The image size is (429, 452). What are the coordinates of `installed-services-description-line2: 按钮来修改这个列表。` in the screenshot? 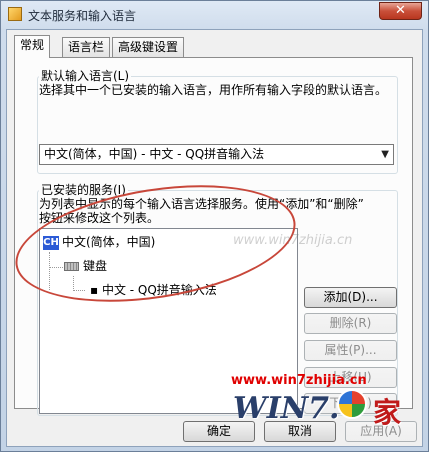 It's located at (99, 218).